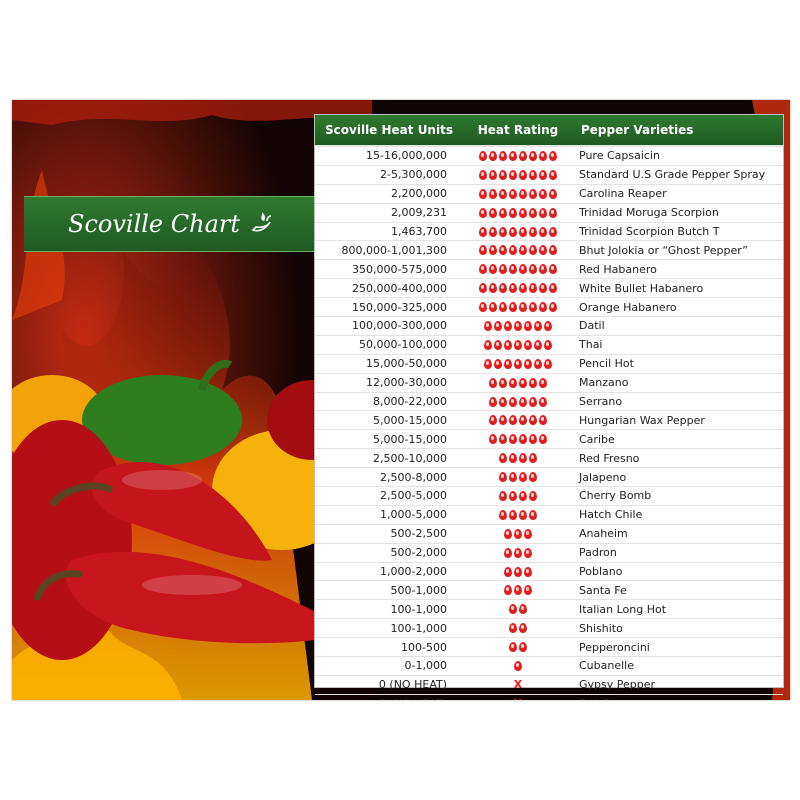 The height and width of the screenshot is (800, 800). What do you see at coordinates (649, 231) in the screenshot?
I see `pepper-name-cell: Trinidad Scorpion Butch T` at bounding box center [649, 231].